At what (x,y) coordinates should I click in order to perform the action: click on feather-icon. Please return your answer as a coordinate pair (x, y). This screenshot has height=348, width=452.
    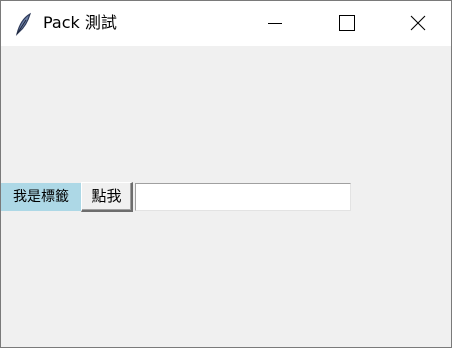
    Looking at the image, I should click on (24, 24).